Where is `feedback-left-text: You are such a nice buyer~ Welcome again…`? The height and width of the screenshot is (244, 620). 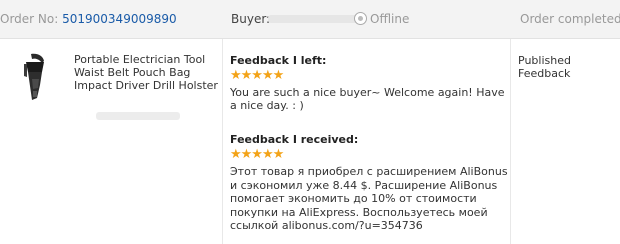 feedback-left-text: You are such a nice buyer~ Welcome again… is located at coordinates (367, 99).